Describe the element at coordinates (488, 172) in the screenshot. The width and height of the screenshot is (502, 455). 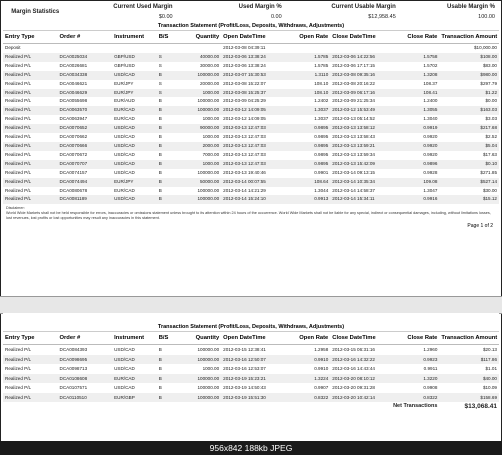
I see `table-cell: $271.85` at that location.